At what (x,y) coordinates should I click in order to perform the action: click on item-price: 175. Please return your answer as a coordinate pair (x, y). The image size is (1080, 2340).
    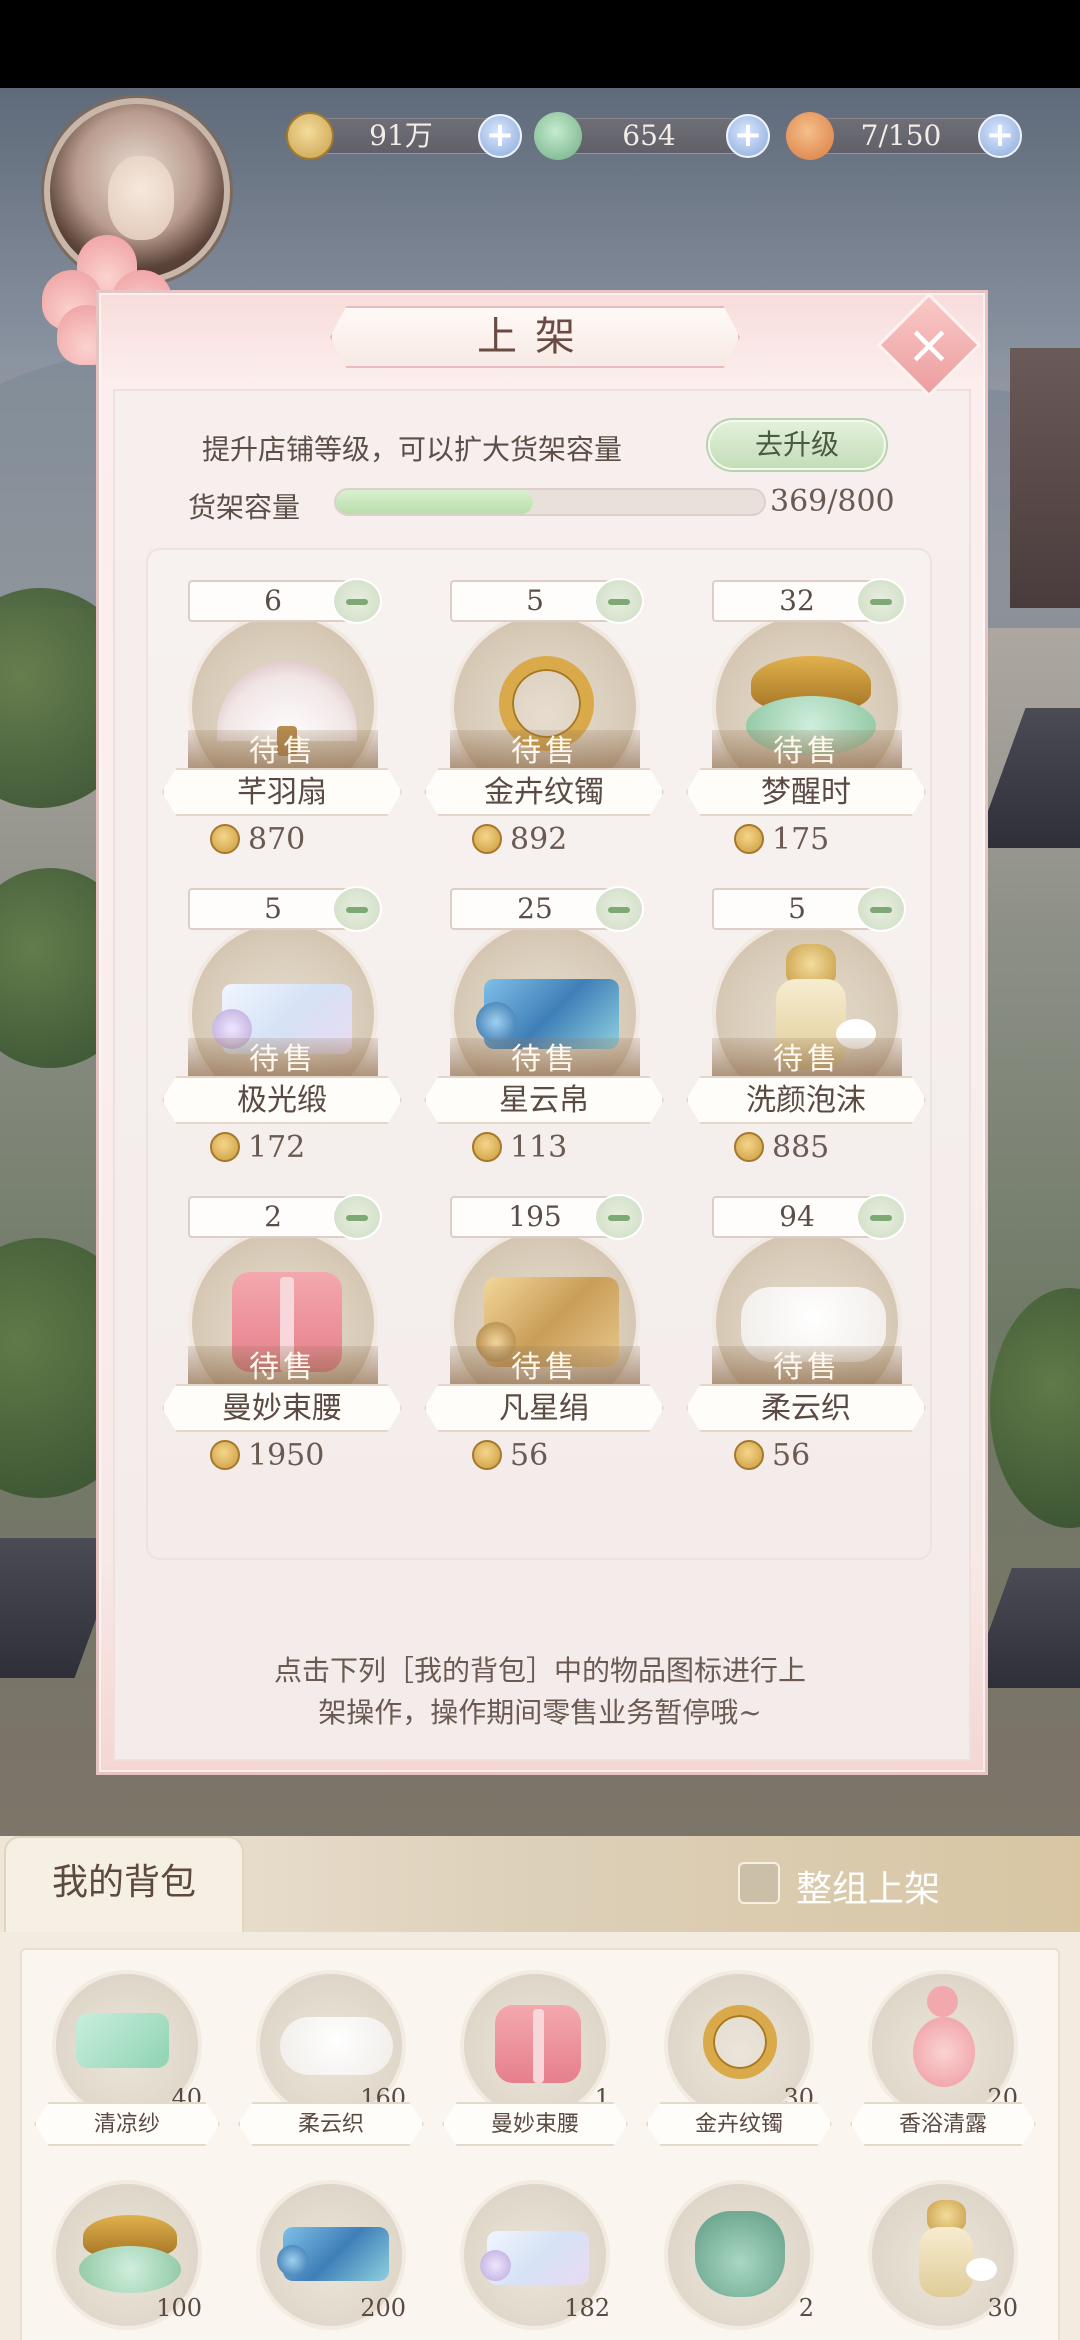
    Looking at the image, I should click on (781, 839).